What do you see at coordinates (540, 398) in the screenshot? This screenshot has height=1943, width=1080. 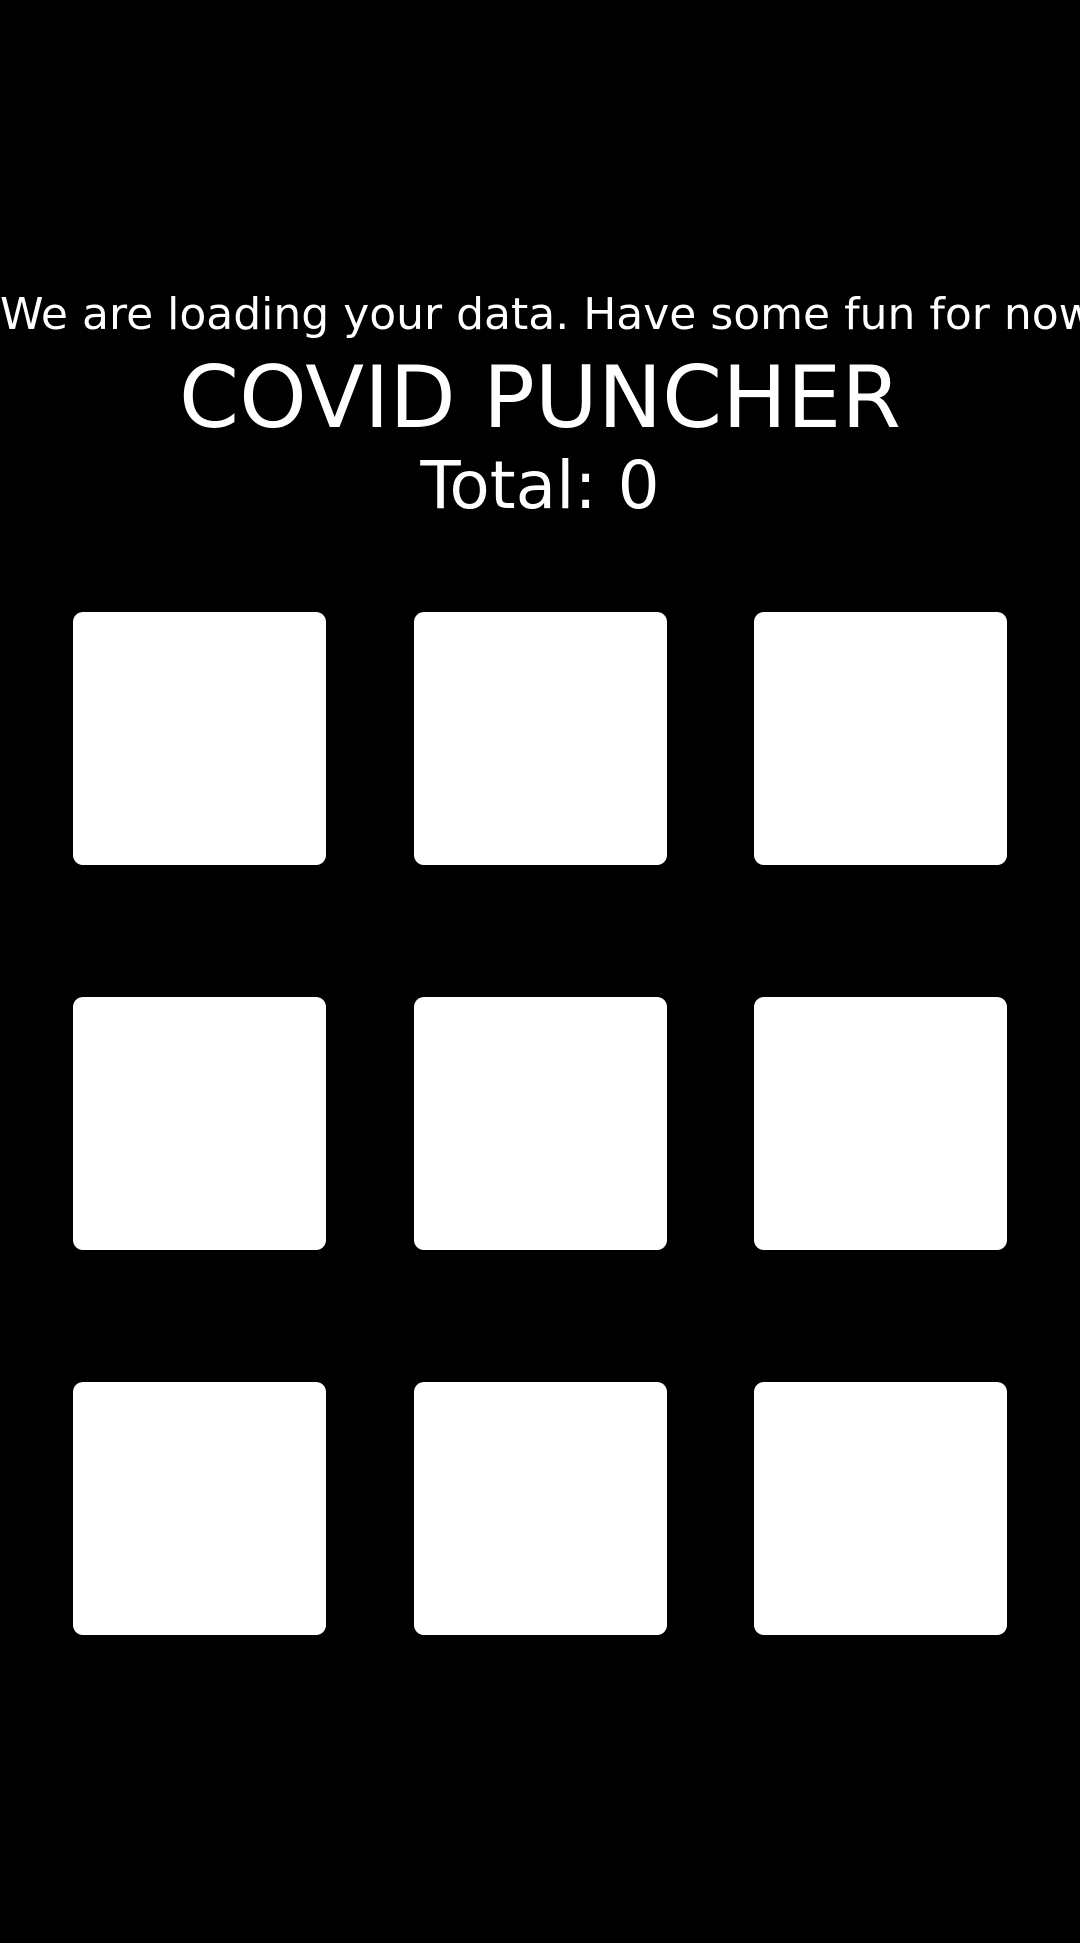 I see `game-title: COVID PUNCHER` at bounding box center [540, 398].